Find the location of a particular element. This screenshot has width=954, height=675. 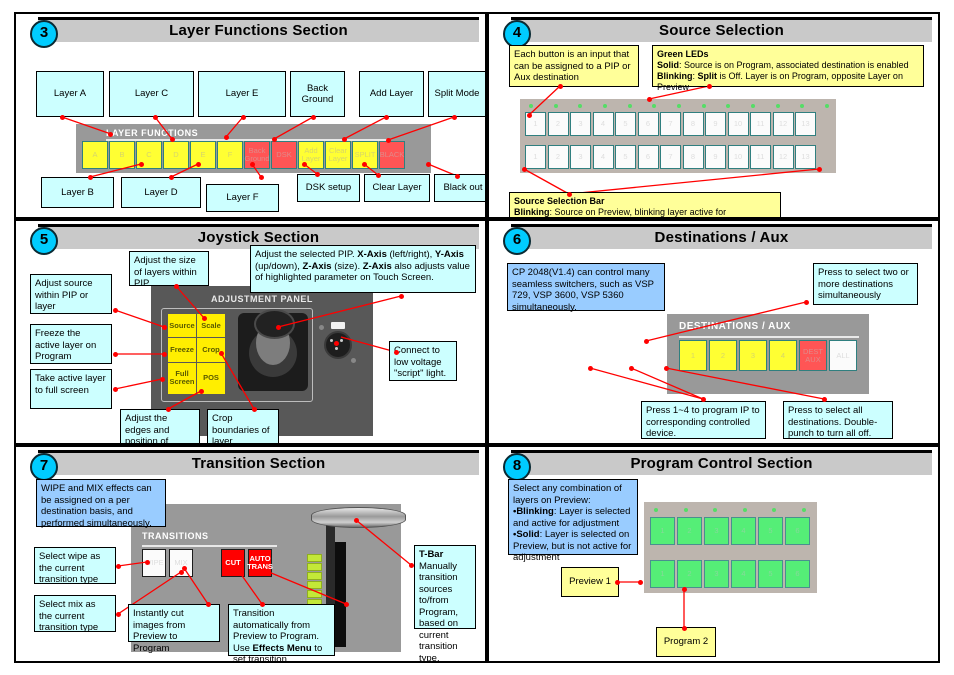

program-layer-button-2: 2 is located at coordinates (689, 574).